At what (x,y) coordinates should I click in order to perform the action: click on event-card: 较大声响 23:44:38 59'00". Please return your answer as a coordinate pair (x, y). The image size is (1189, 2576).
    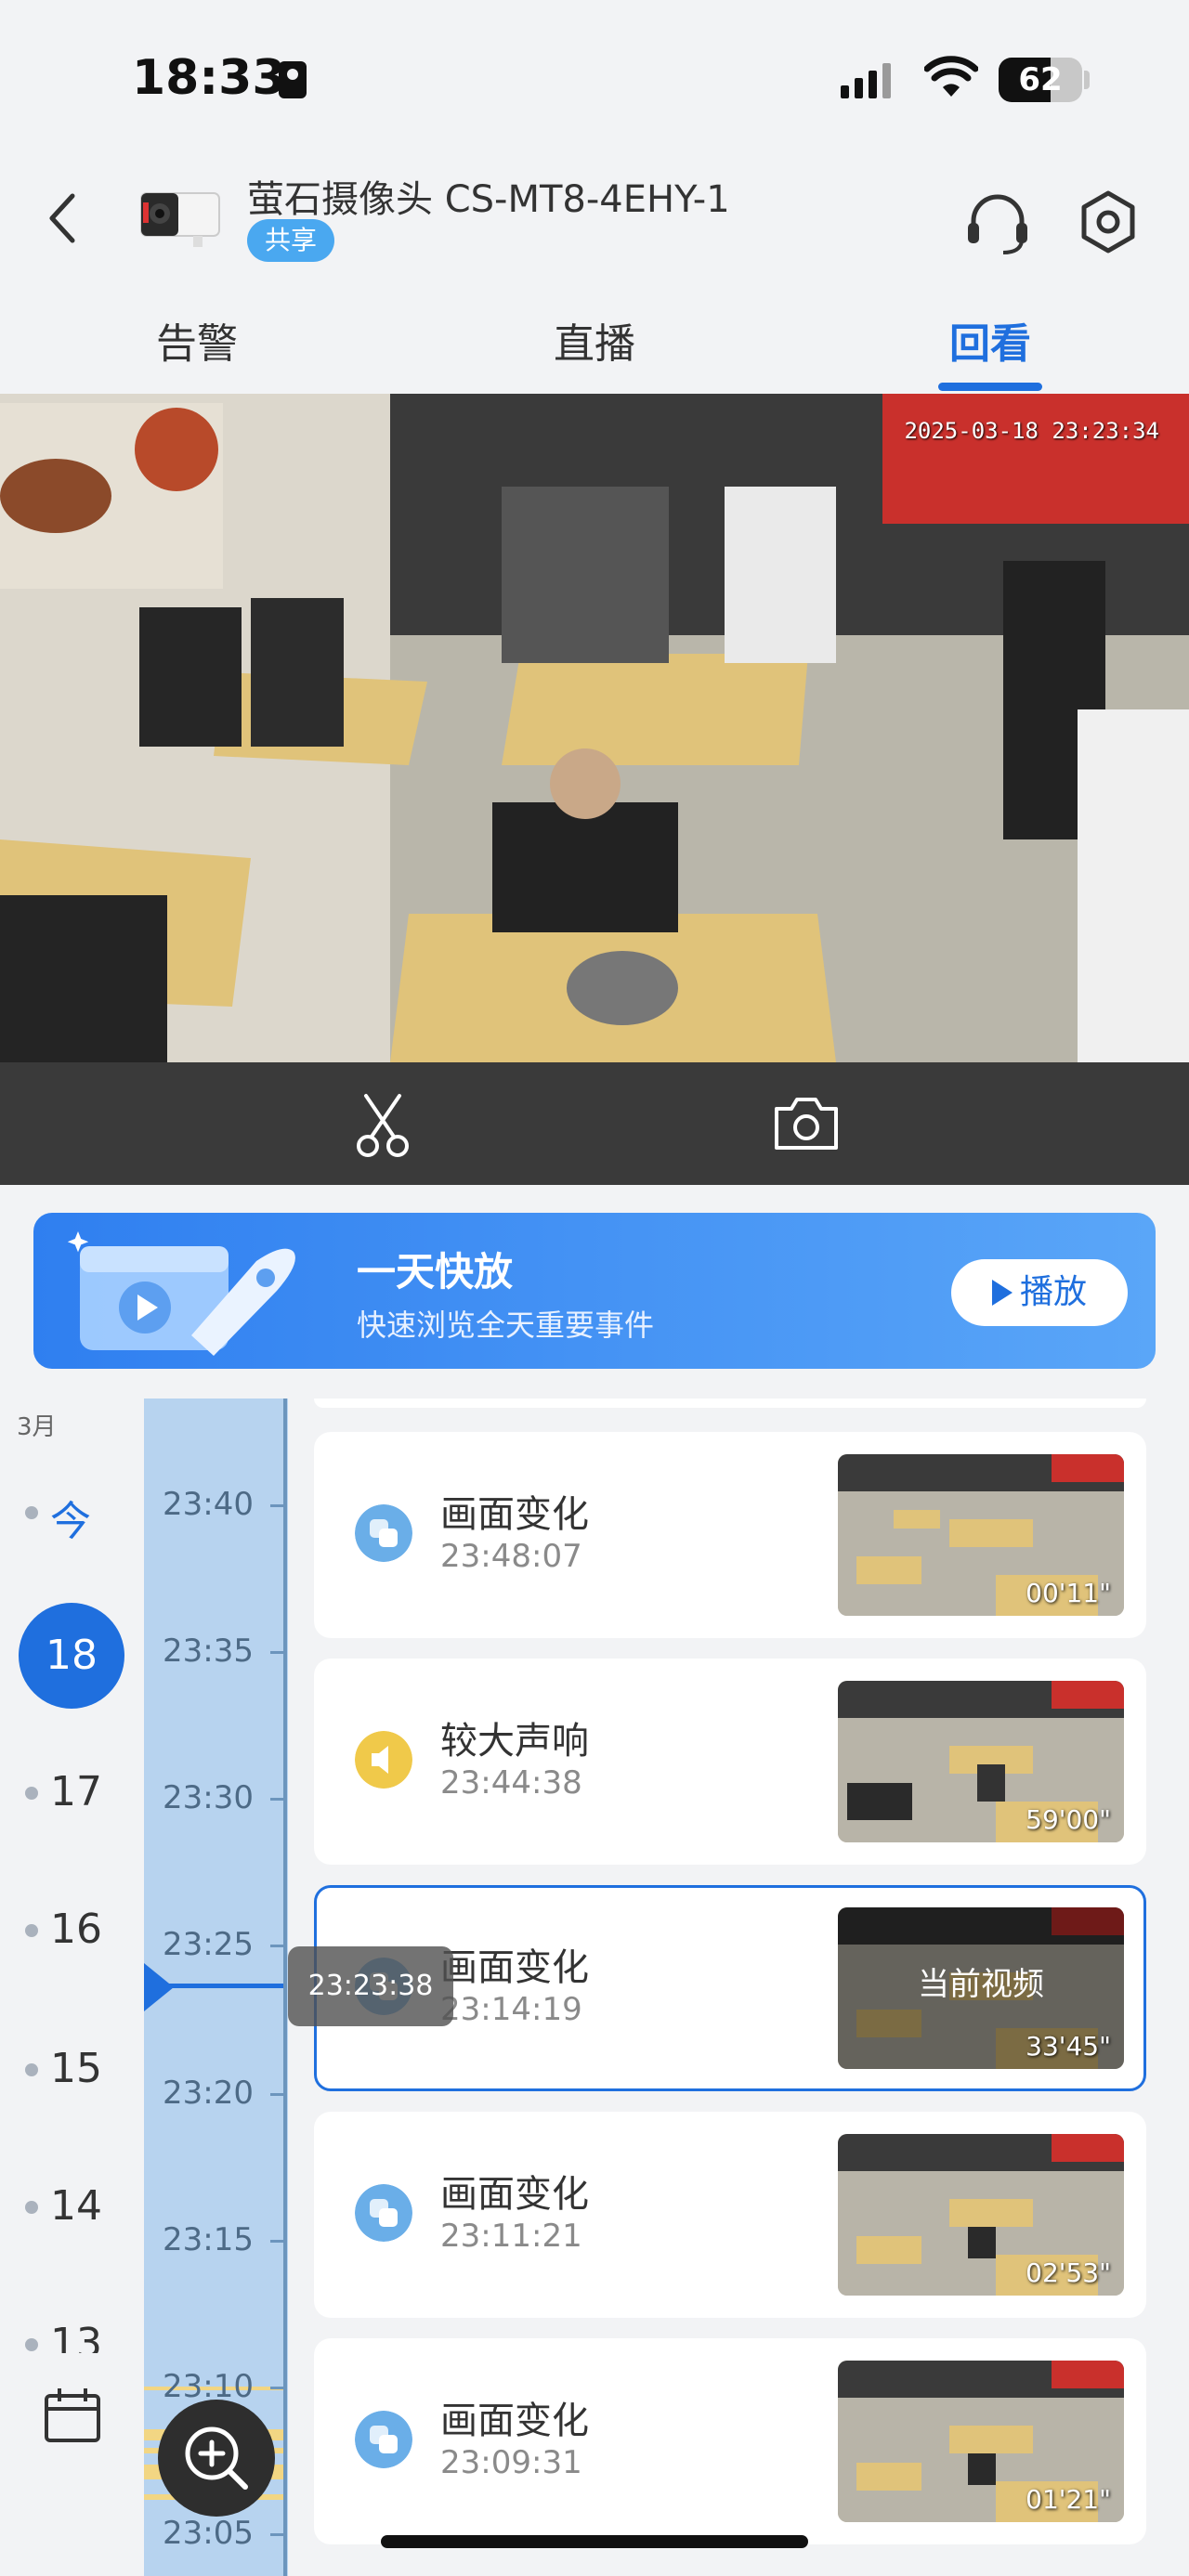
    Looking at the image, I should click on (730, 1762).